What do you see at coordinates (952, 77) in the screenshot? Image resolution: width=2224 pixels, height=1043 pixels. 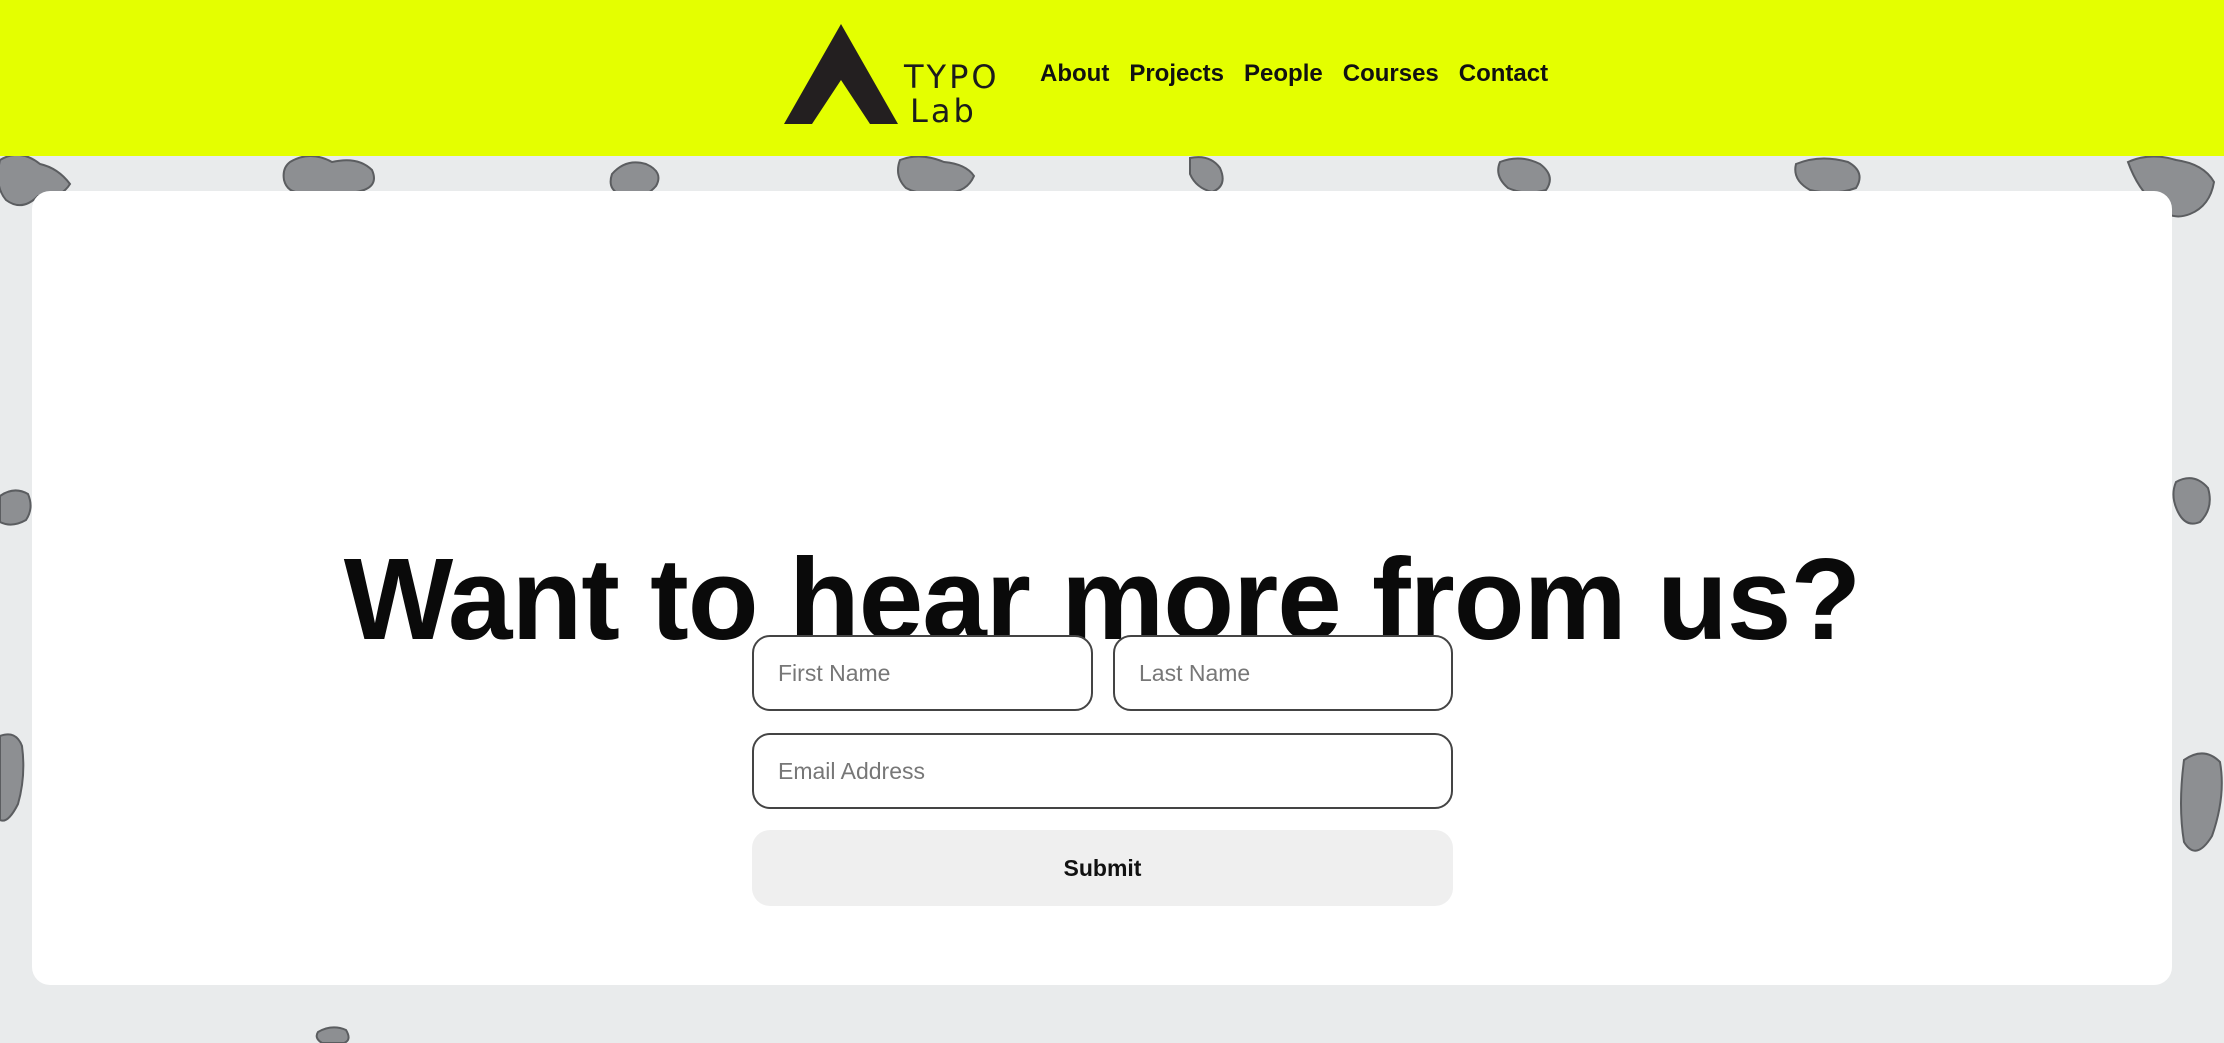 I see `logo-text-typo: TYPO` at bounding box center [952, 77].